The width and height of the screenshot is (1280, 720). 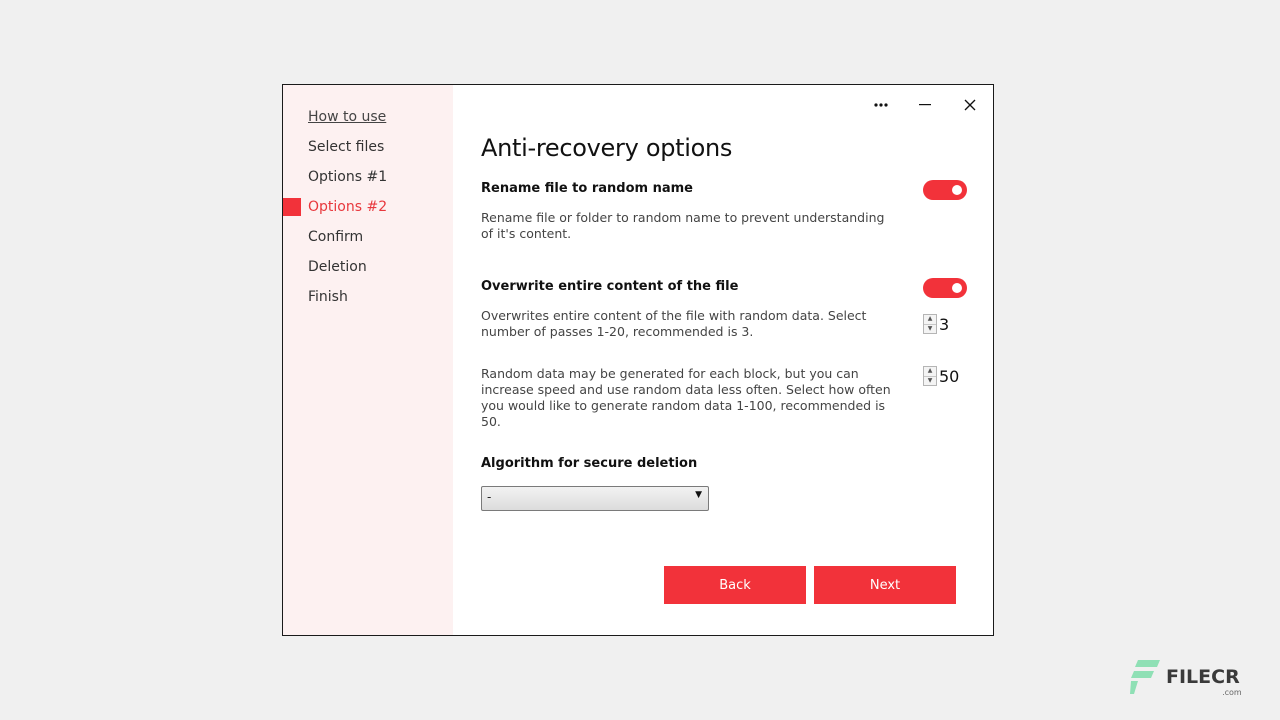 What do you see at coordinates (337, 267) in the screenshot?
I see `sidebar-item-deletion: Deletion` at bounding box center [337, 267].